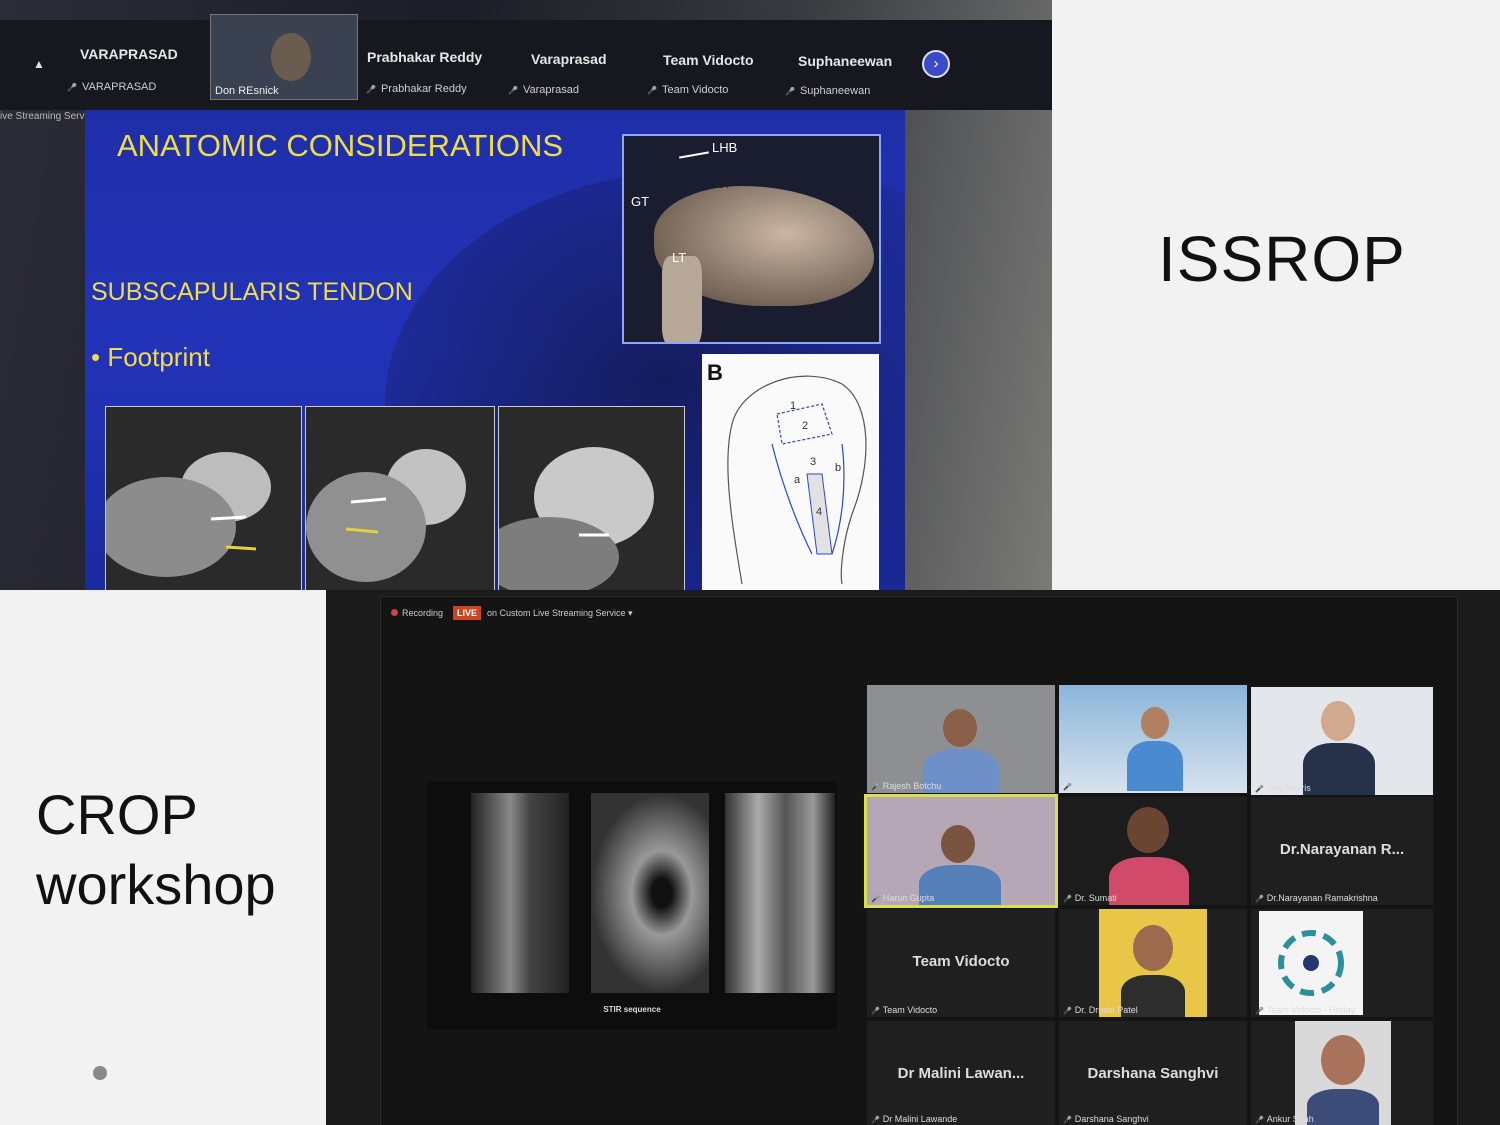 This screenshot has height=1125, width=1500. Describe the element at coordinates (793, 406) in the screenshot. I see `diagram-number: 1` at that location.